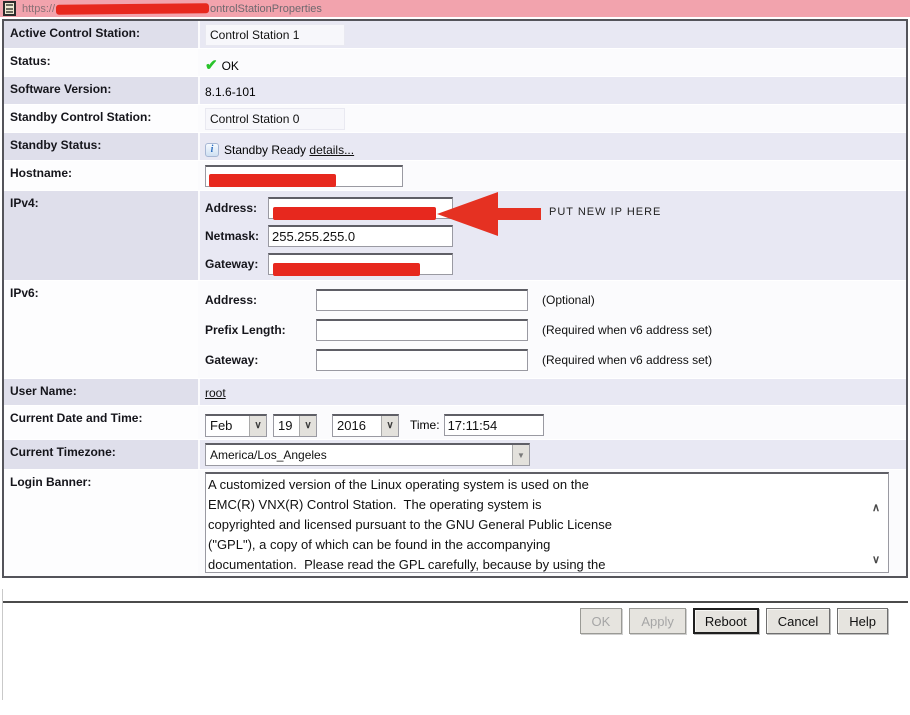 The image size is (910, 715). Describe the element at coordinates (230, 92) in the screenshot. I see `software-version-value: 8.1.6-101` at that location.